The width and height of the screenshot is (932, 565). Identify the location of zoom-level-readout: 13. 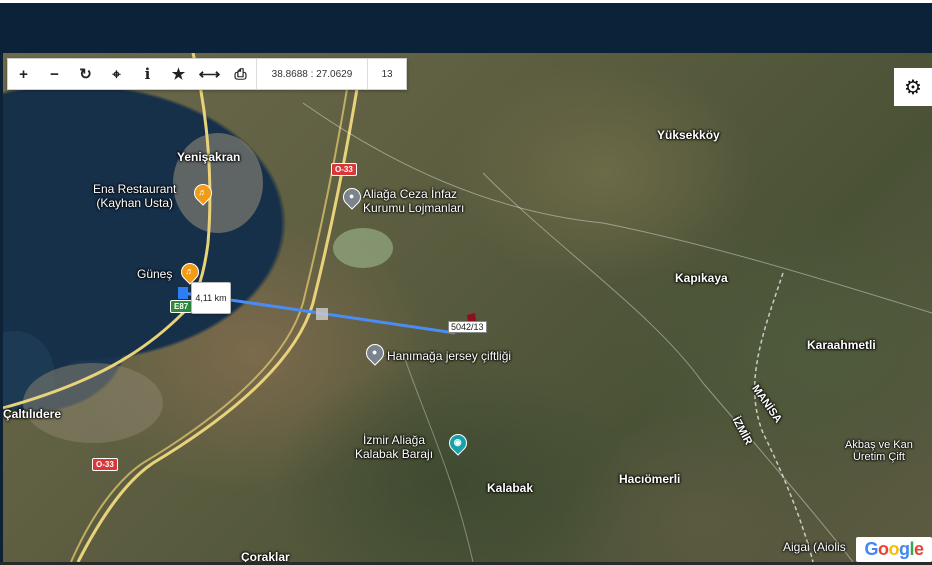
(386, 74).